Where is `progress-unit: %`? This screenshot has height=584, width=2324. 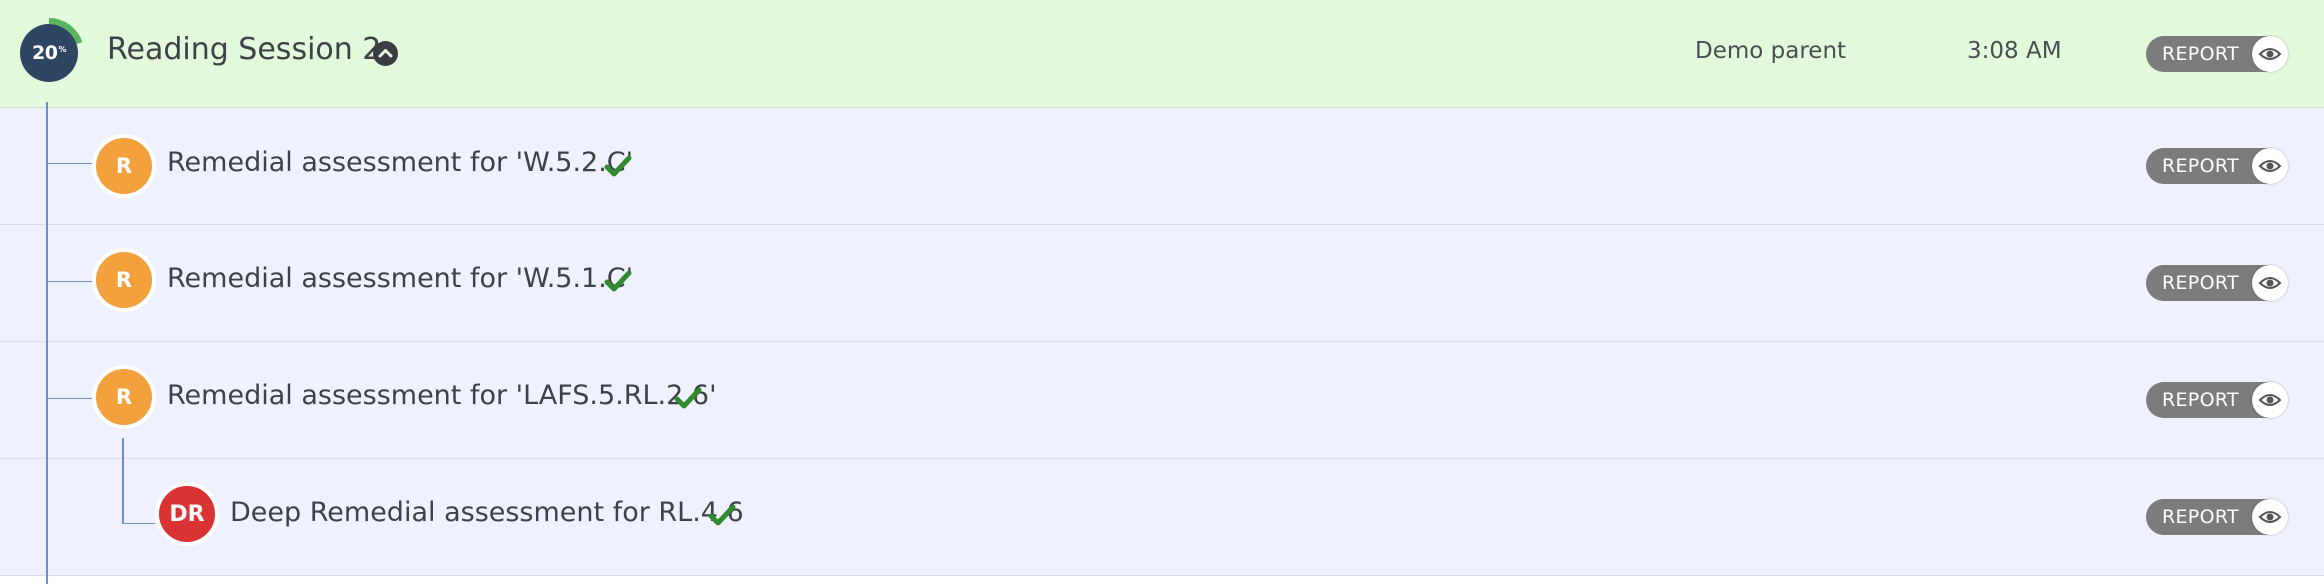
progress-unit: % is located at coordinates (62, 49).